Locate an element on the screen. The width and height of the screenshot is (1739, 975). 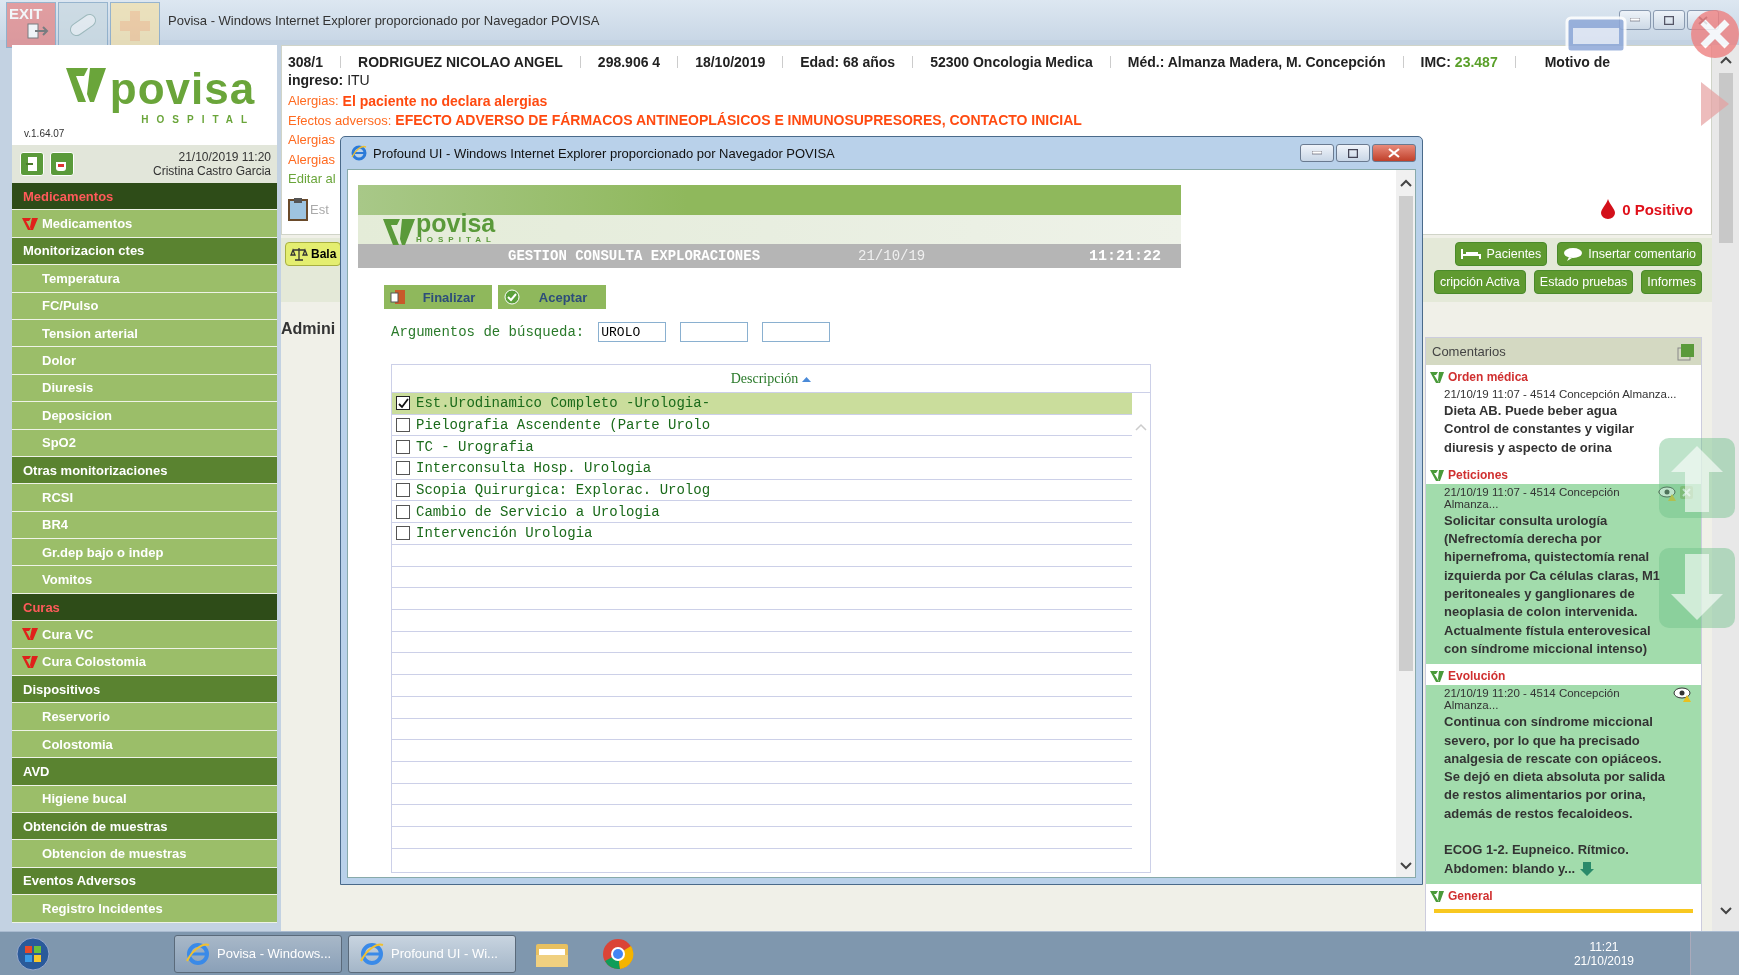
menu-item: Deposicion is located at coordinates (144, 416).